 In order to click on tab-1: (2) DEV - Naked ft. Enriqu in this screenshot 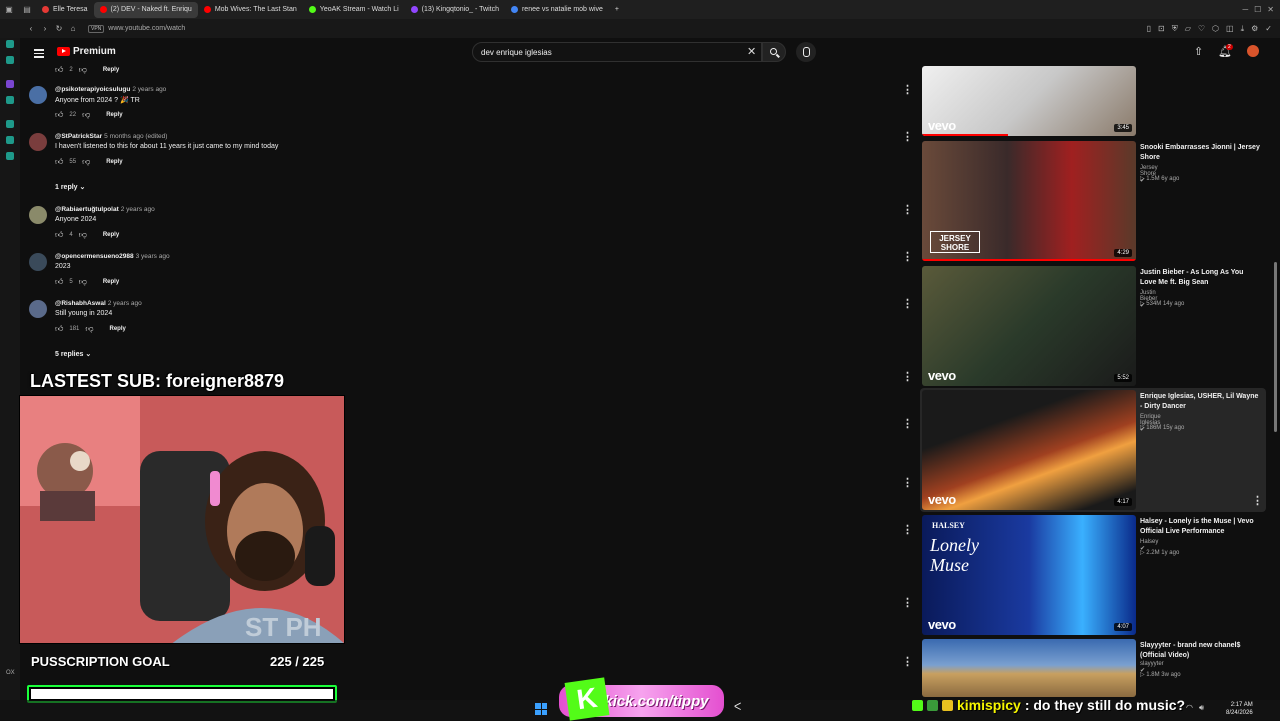, I will do `click(145, 9)`.